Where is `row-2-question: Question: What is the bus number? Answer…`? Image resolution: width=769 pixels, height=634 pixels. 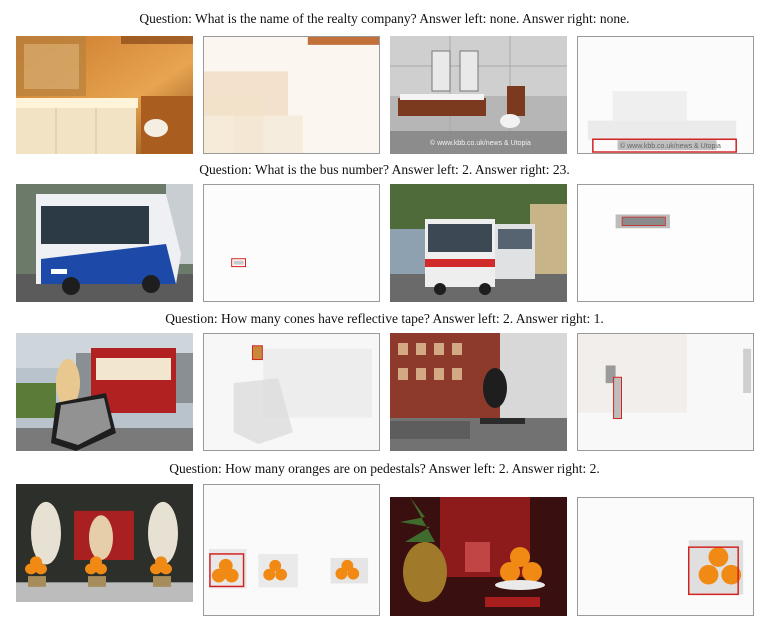
row-2-question: Question: What is the bus number? Answer… is located at coordinates (384, 169).